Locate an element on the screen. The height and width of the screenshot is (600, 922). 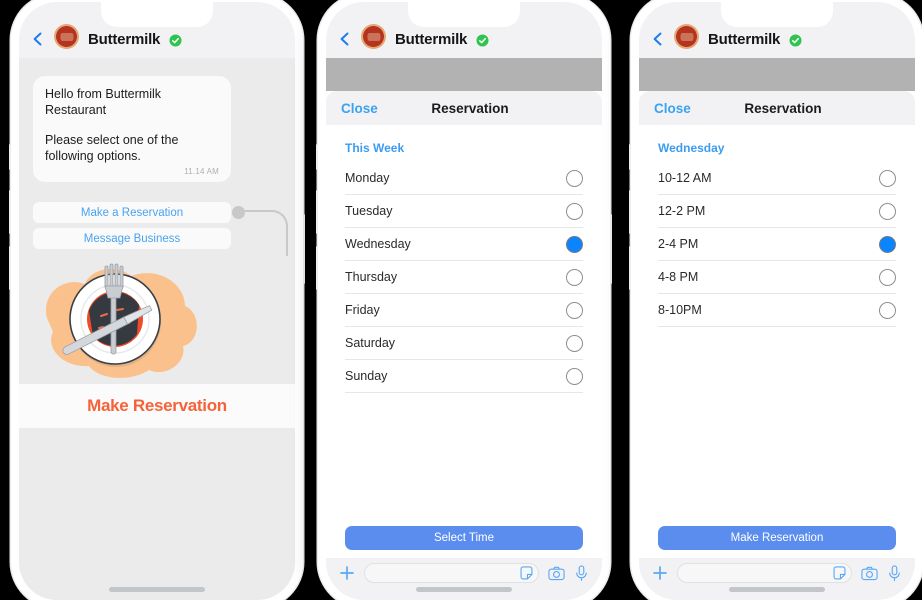
list-item: 4-8 PM is located at coordinates (777, 277).